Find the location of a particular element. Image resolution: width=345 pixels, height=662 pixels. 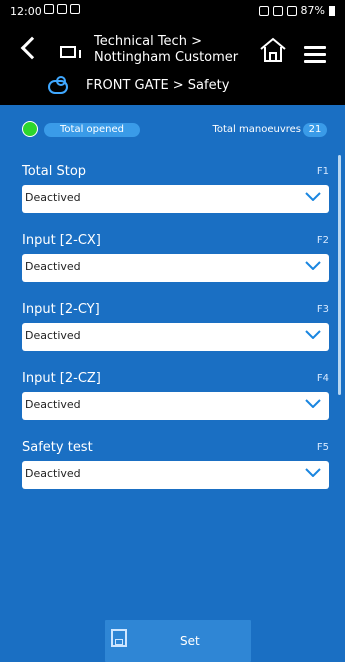

input-2-cy-select: Deactived is located at coordinates (175, 337).